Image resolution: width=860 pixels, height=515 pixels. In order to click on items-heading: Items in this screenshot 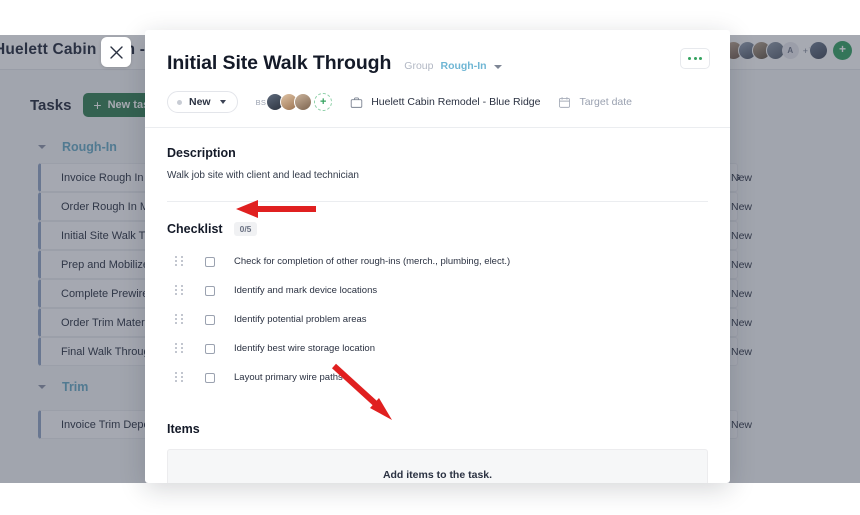, I will do `click(183, 429)`.